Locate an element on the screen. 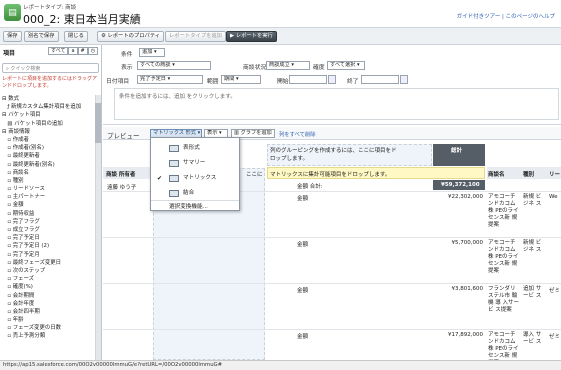  column-grouping-hint: 列のグルーピングを作成するには、ここに項目をドロップします。 is located at coordinates (333, 155).